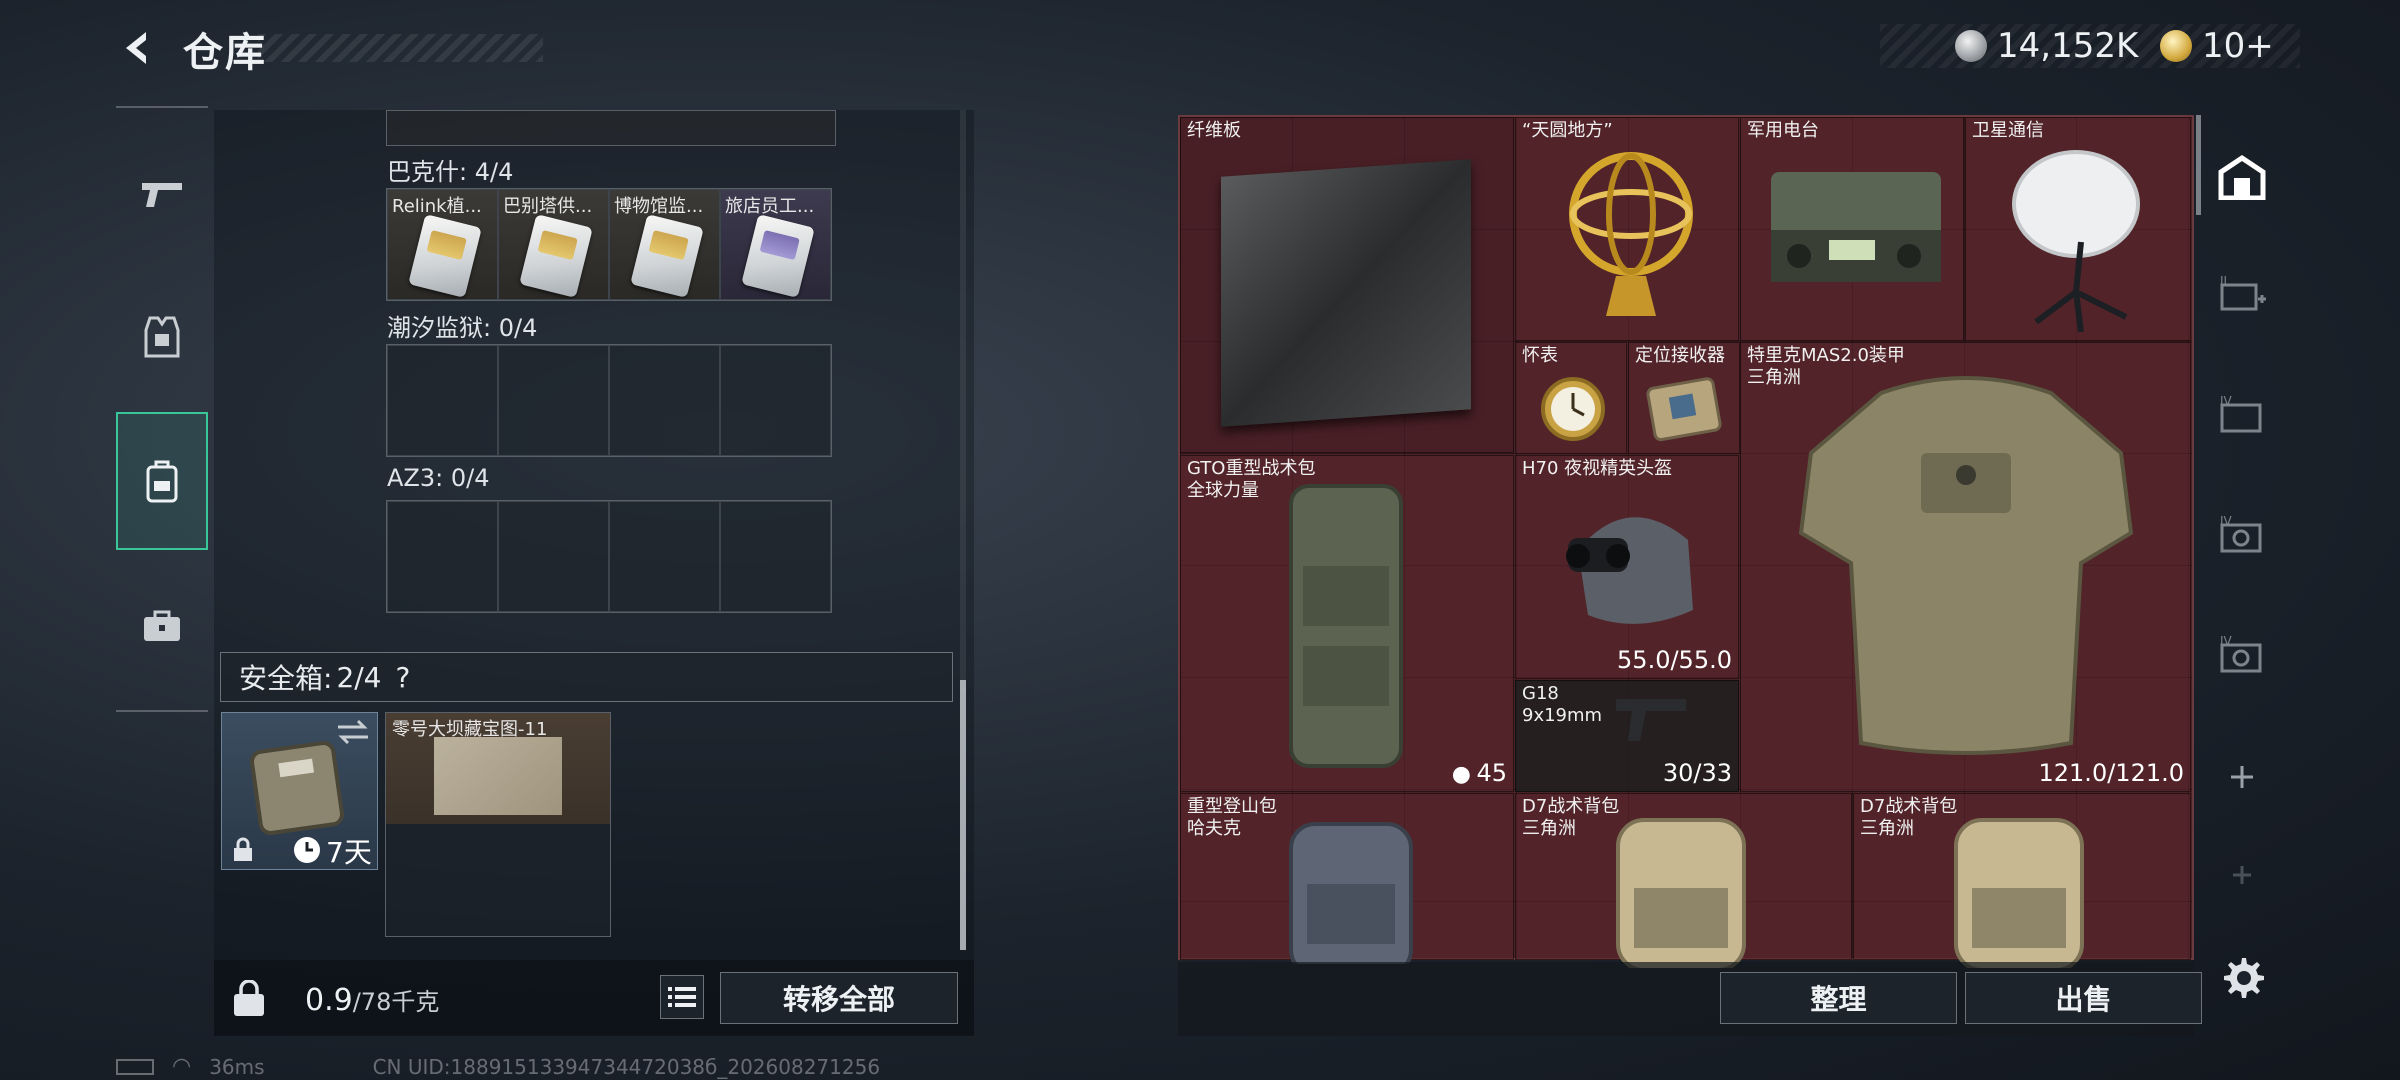 This screenshot has height=1080, width=2400. What do you see at coordinates (1856, 227) in the screenshot?
I see `military-radio-icon` at bounding box center [1856, 227].